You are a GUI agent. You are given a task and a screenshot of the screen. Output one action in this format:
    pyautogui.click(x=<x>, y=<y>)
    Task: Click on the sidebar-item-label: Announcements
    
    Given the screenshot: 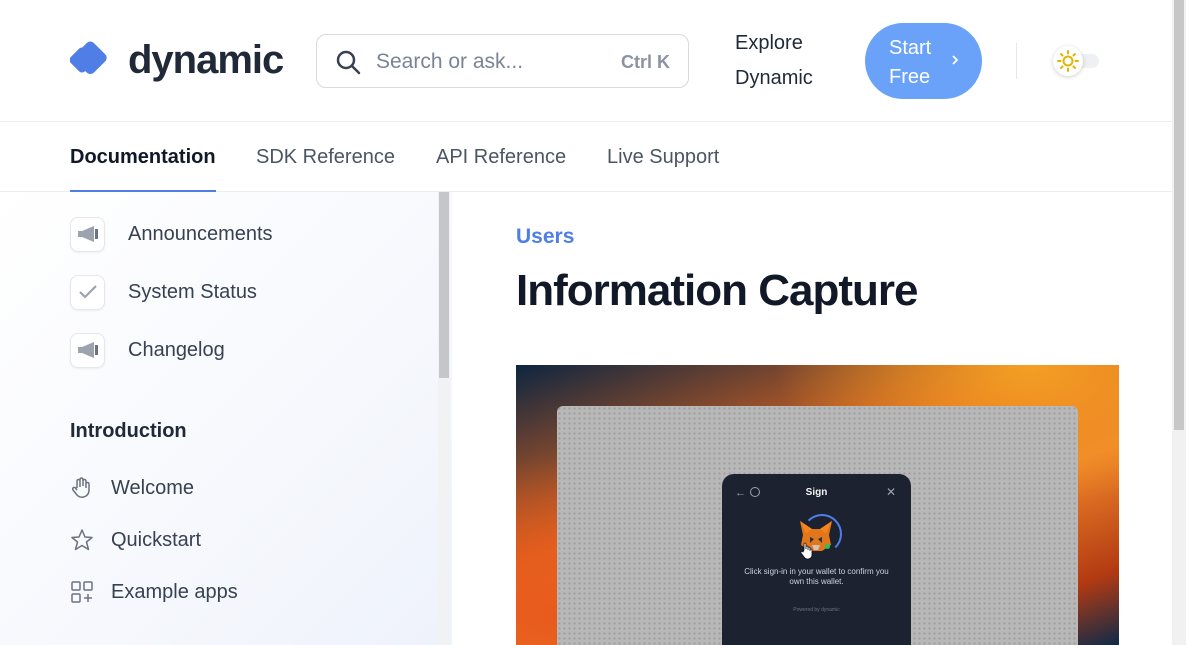 What is the action you would take?
    pyautogui.click(x=200, y=233)
    